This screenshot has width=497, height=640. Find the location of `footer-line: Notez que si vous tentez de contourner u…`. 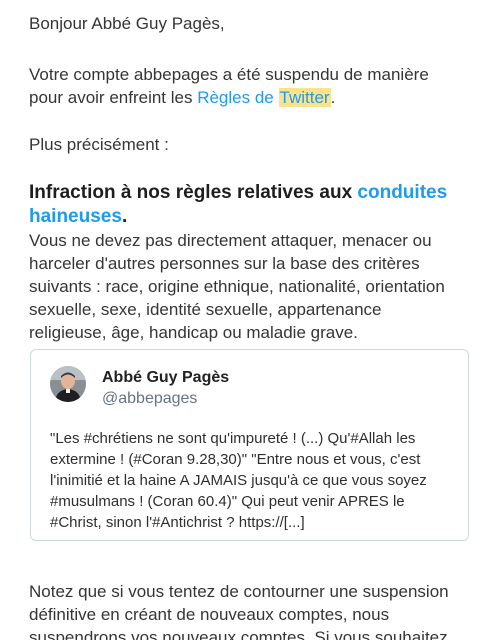

footer-line: Notez que si vous tentez de contourner u… is located at coordinates (239, 591).